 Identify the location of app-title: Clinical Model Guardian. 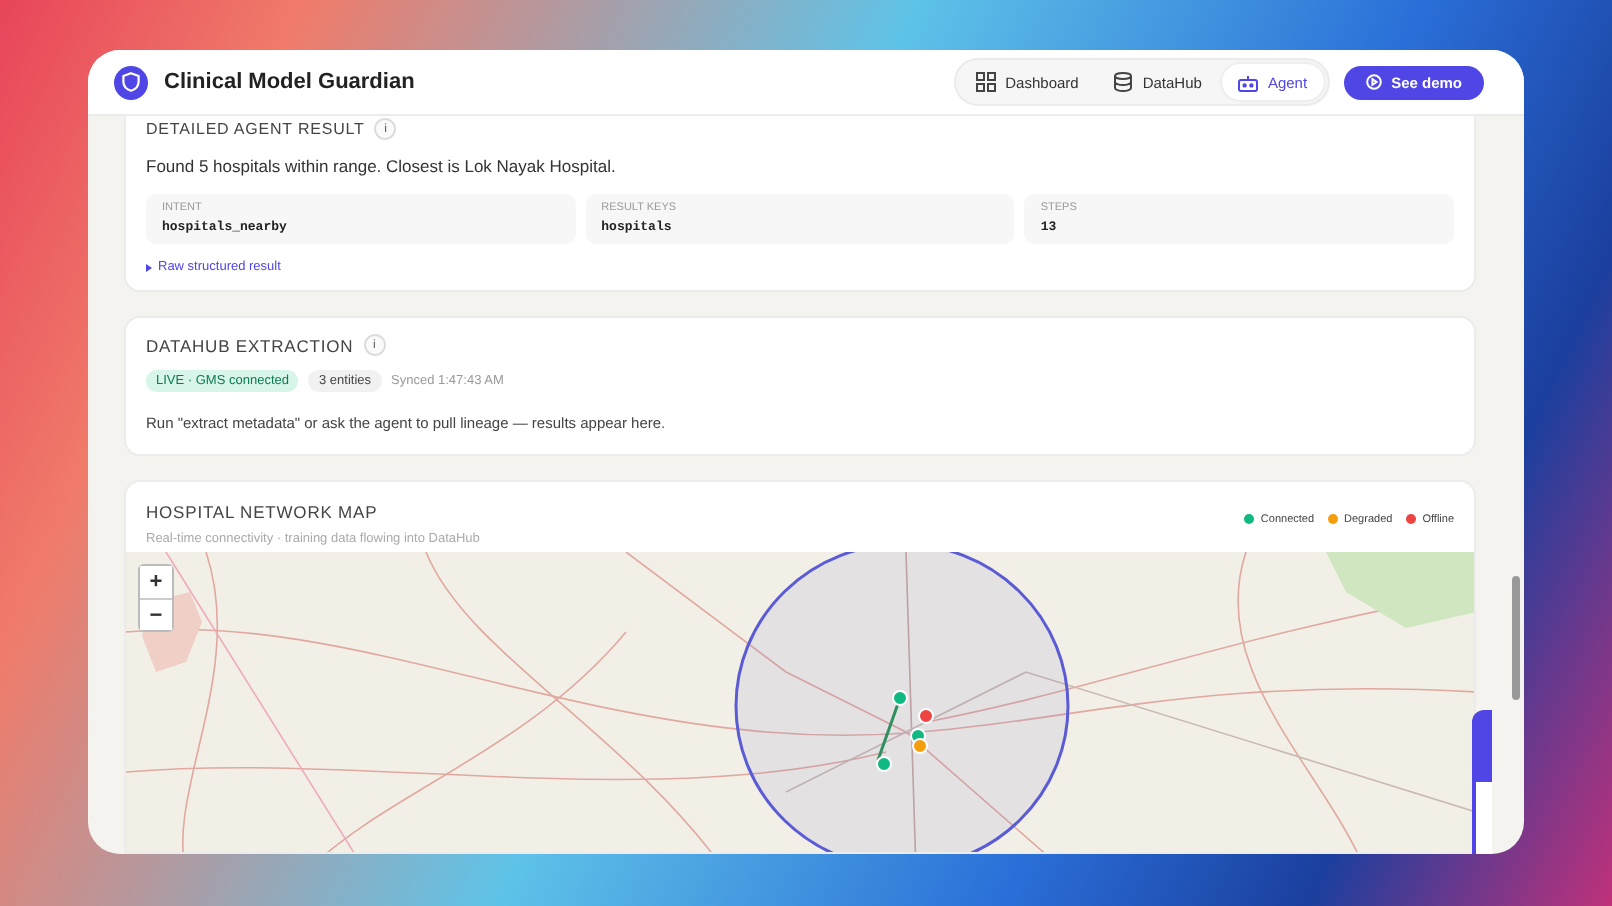
(290, 82).